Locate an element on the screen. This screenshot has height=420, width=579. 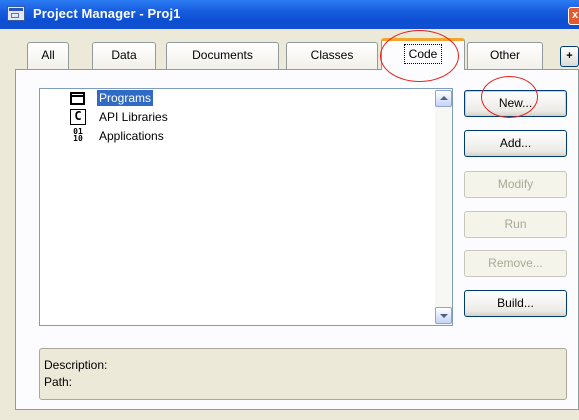
description-label: Description: is located at coordinates (76, 365).